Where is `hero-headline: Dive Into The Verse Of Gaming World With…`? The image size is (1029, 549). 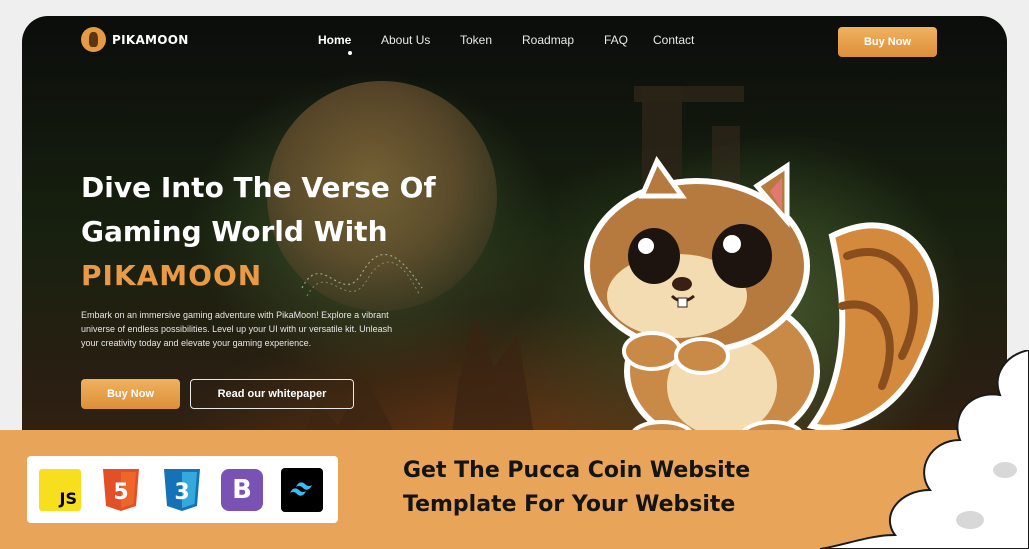 hero-headline: Dive Into The Verse Of Gaming World With… is located at coordinates (291, 232).